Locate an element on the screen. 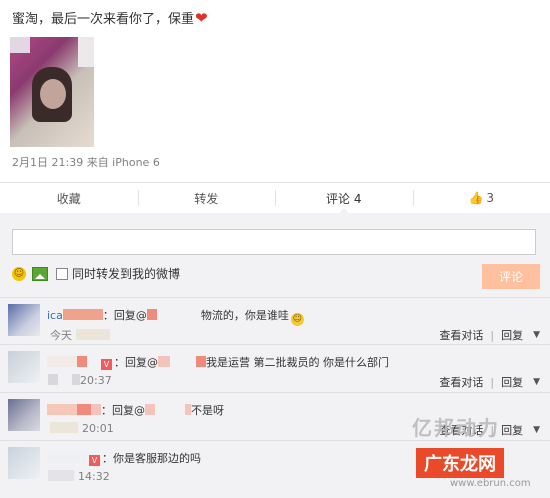 The height and width of the screenshot is (498, 550). comment-line: V ：回复@ 我是运营 第二批裁员的 你是什么部门 is located at coordinates (218, 362).